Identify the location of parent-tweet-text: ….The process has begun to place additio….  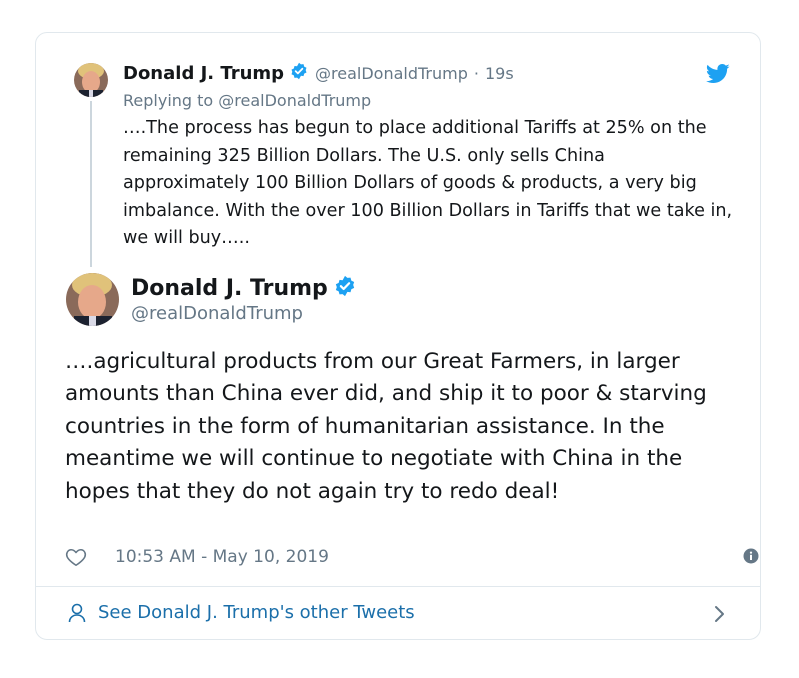
(428, 183).